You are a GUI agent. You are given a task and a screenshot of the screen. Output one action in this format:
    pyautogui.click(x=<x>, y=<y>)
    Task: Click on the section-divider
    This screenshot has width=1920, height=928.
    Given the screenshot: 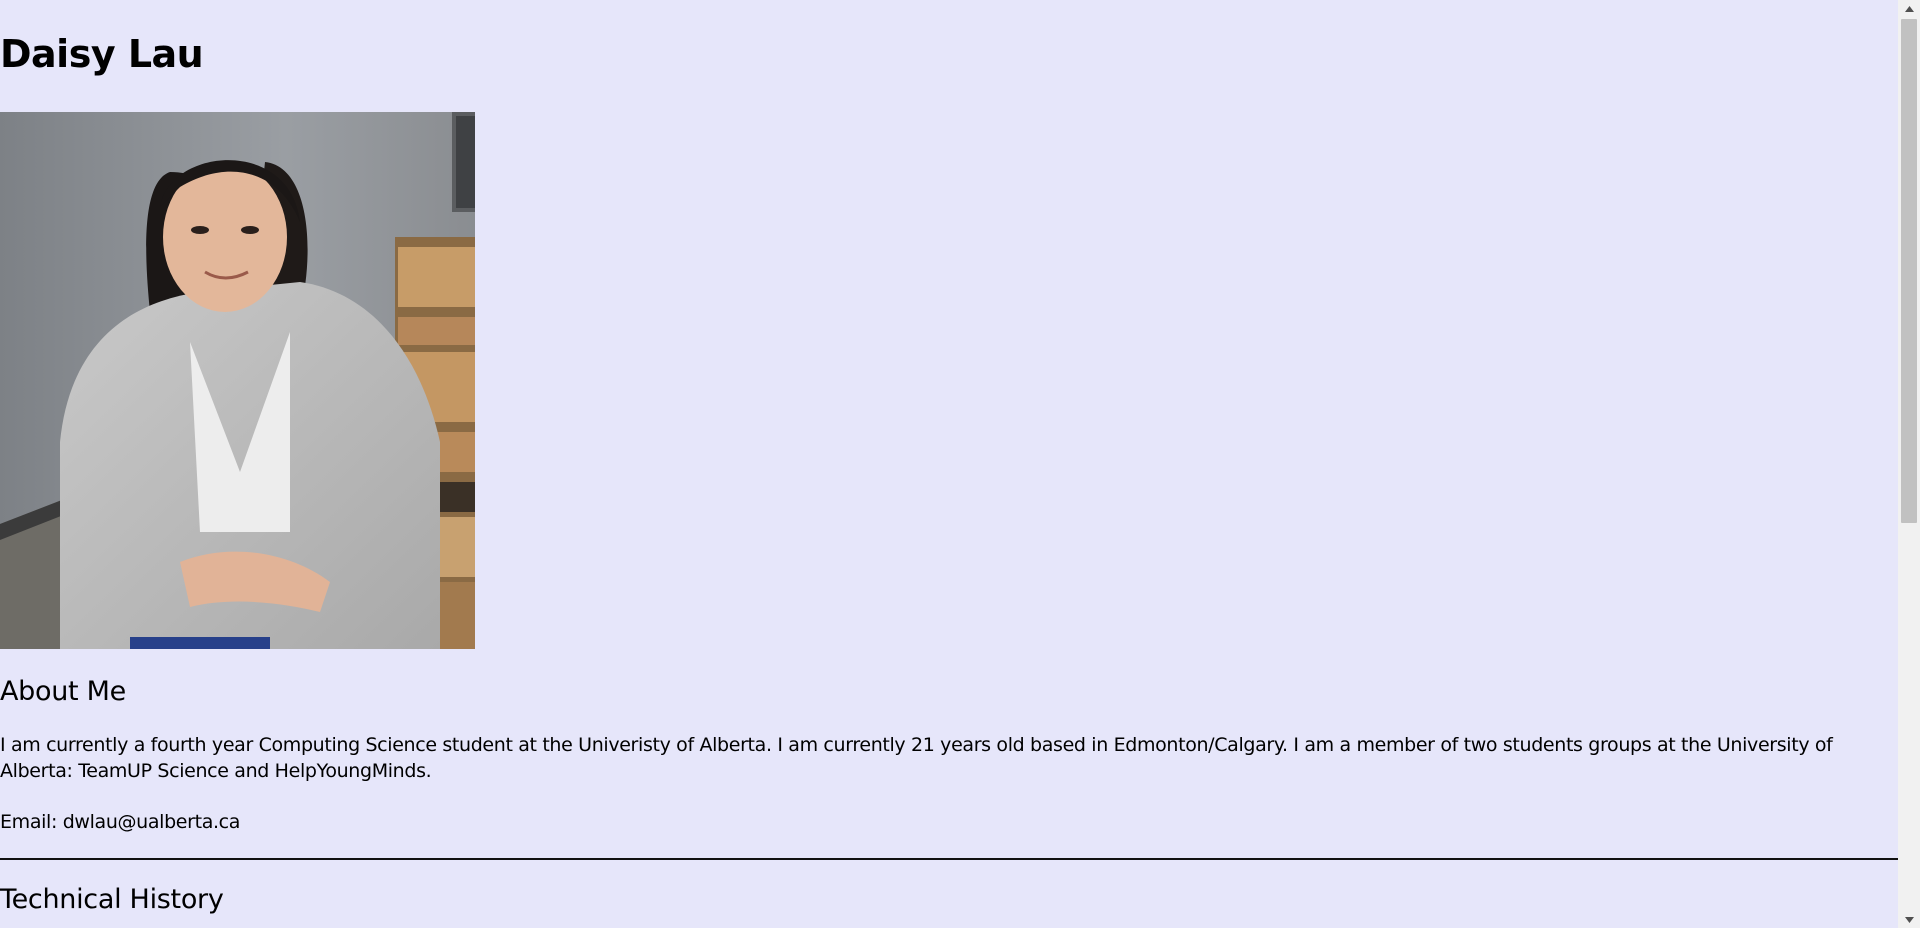 What is the action you would take?
    pyautogui.click(x=949, y=859)
    